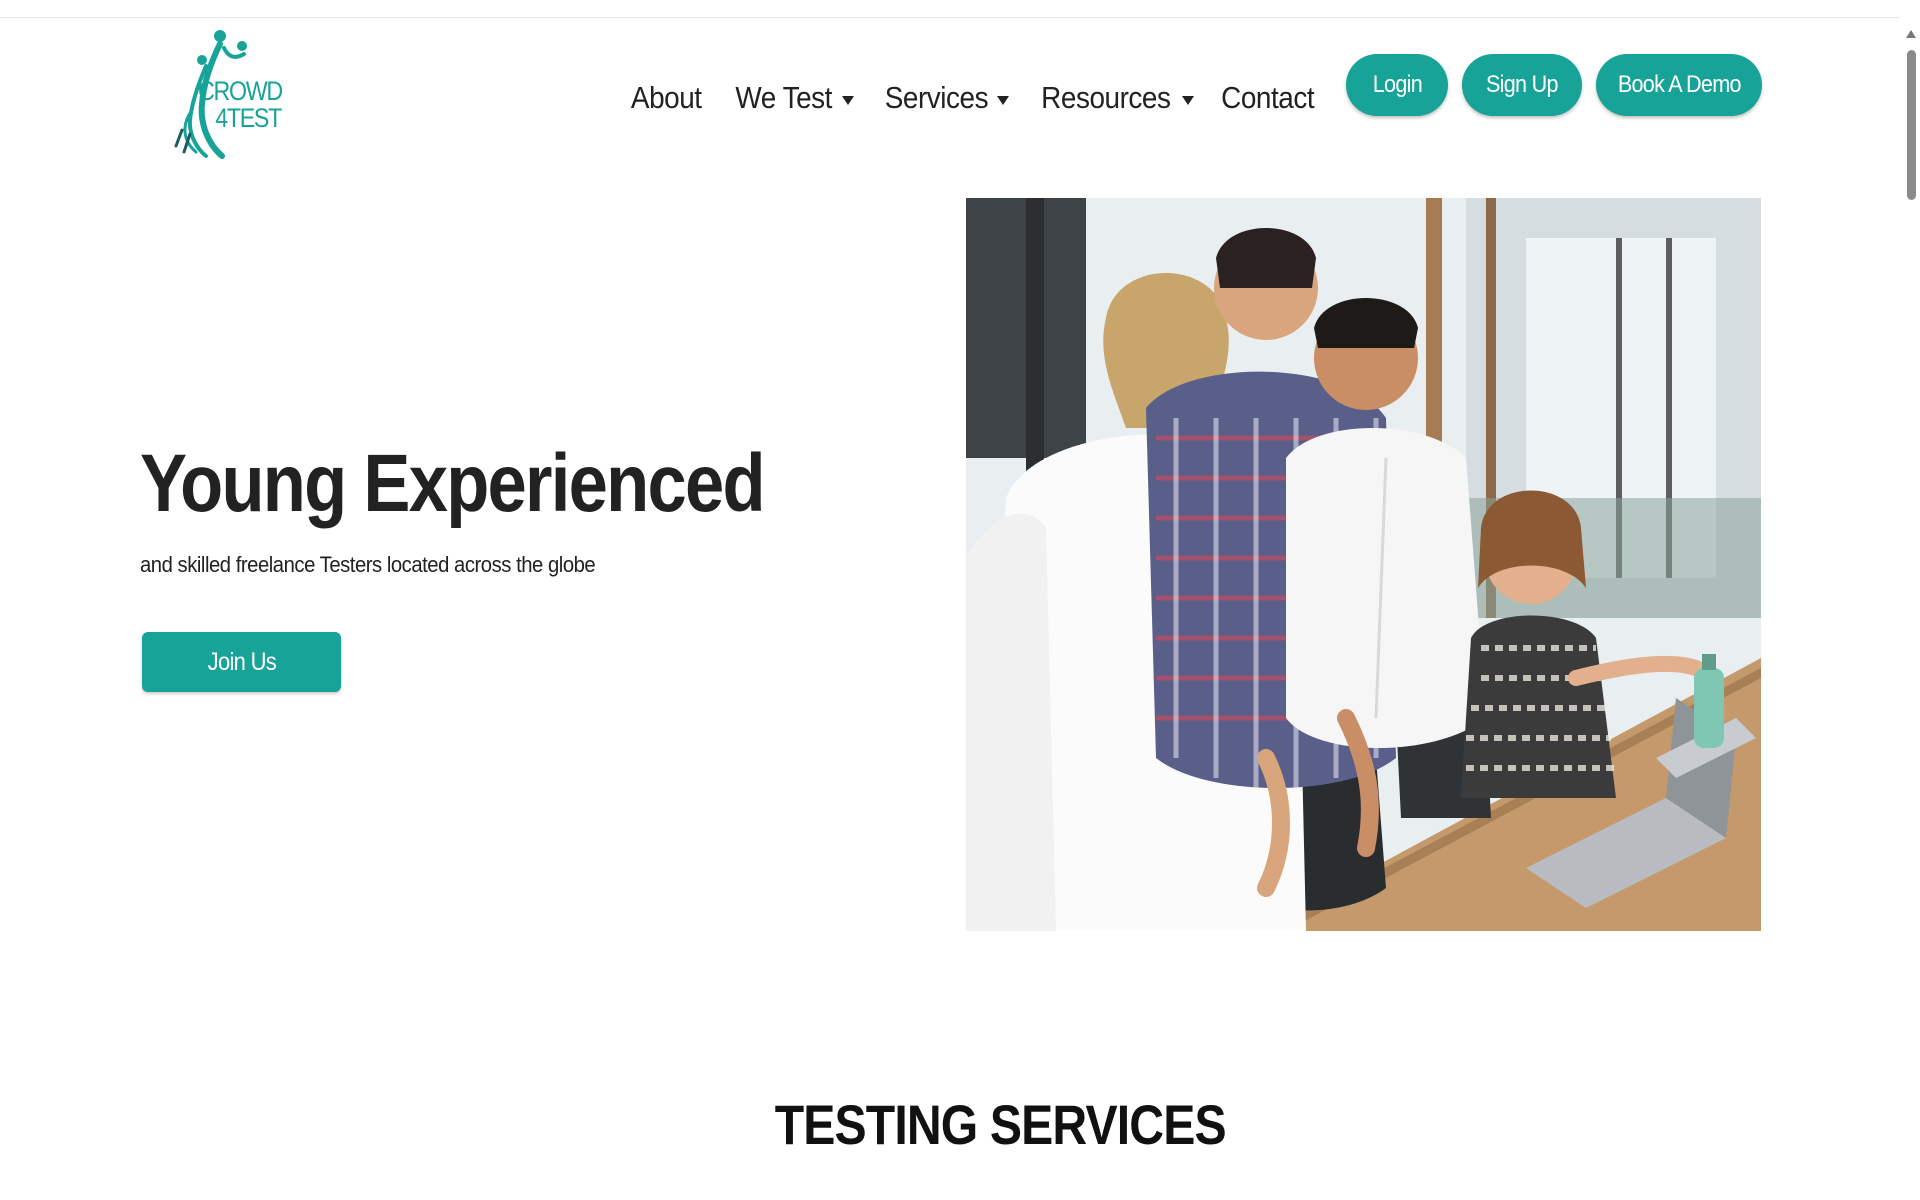  Describe the element at coordinates (936, 97) in the screenshot. I see `nav-item-label: Services` at that location.